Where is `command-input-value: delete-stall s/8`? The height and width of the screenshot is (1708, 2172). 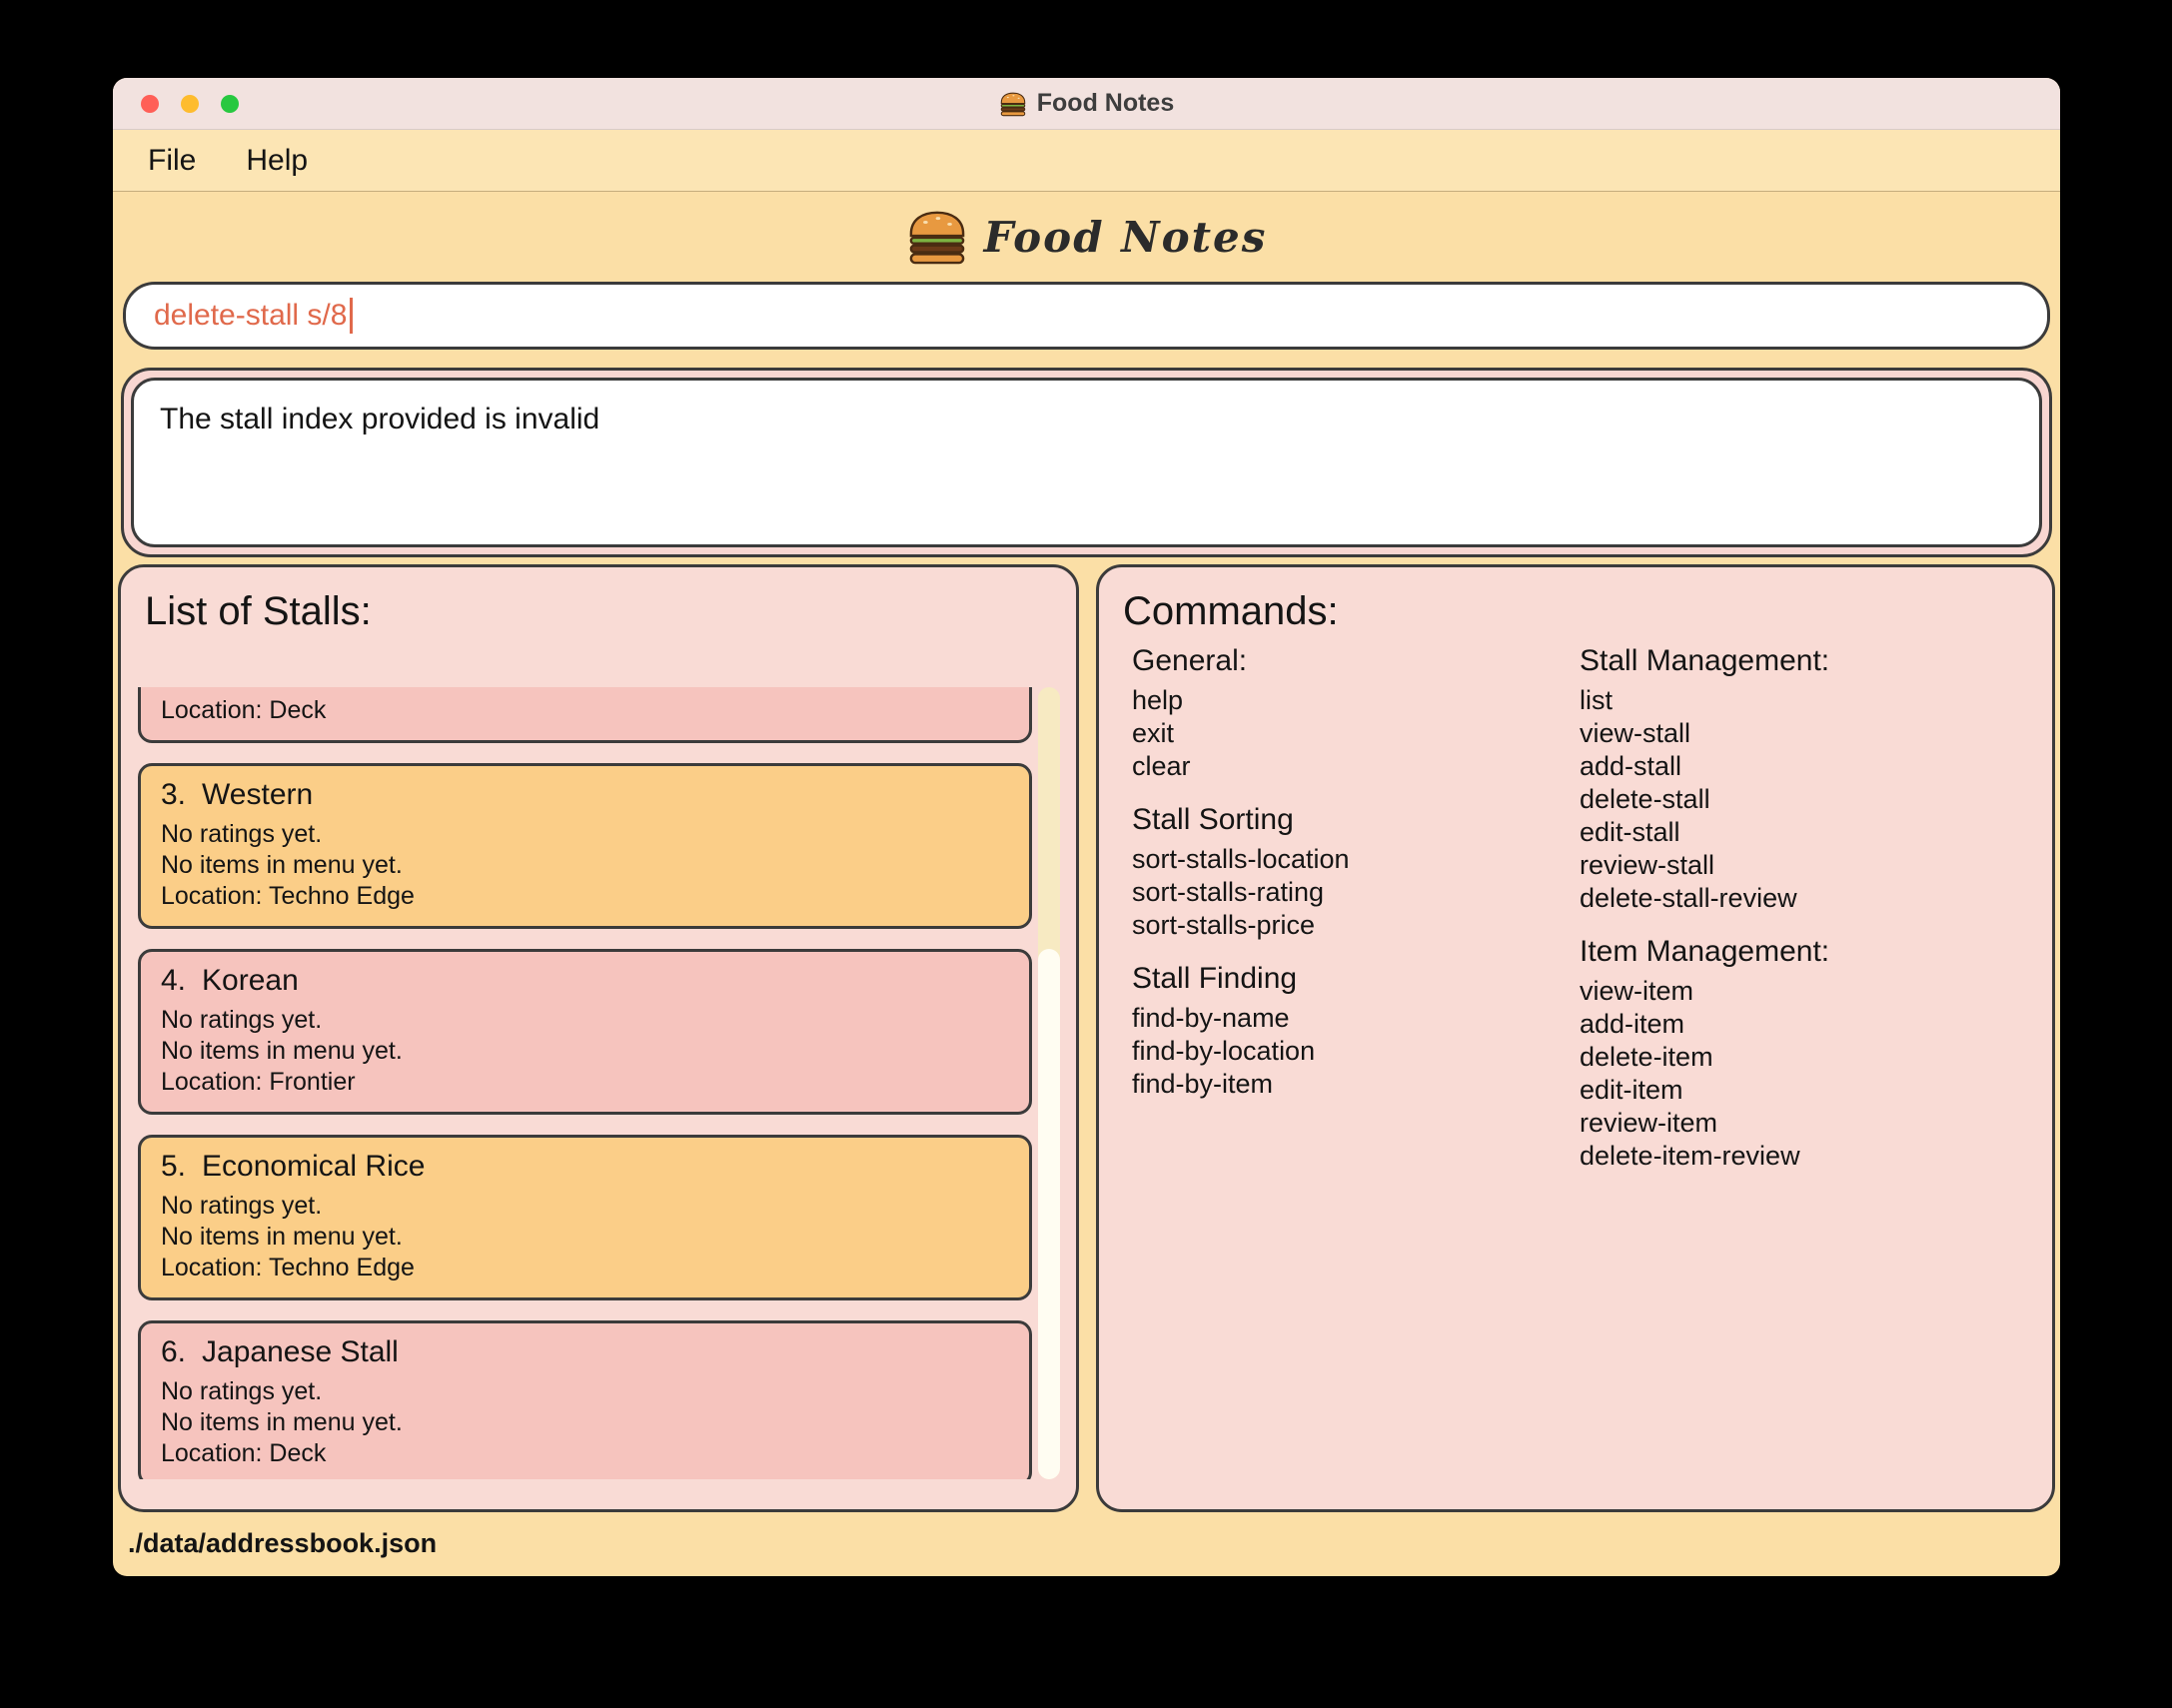 command-input-value: delete-stall s/8 is located at coordinates (251, 315).